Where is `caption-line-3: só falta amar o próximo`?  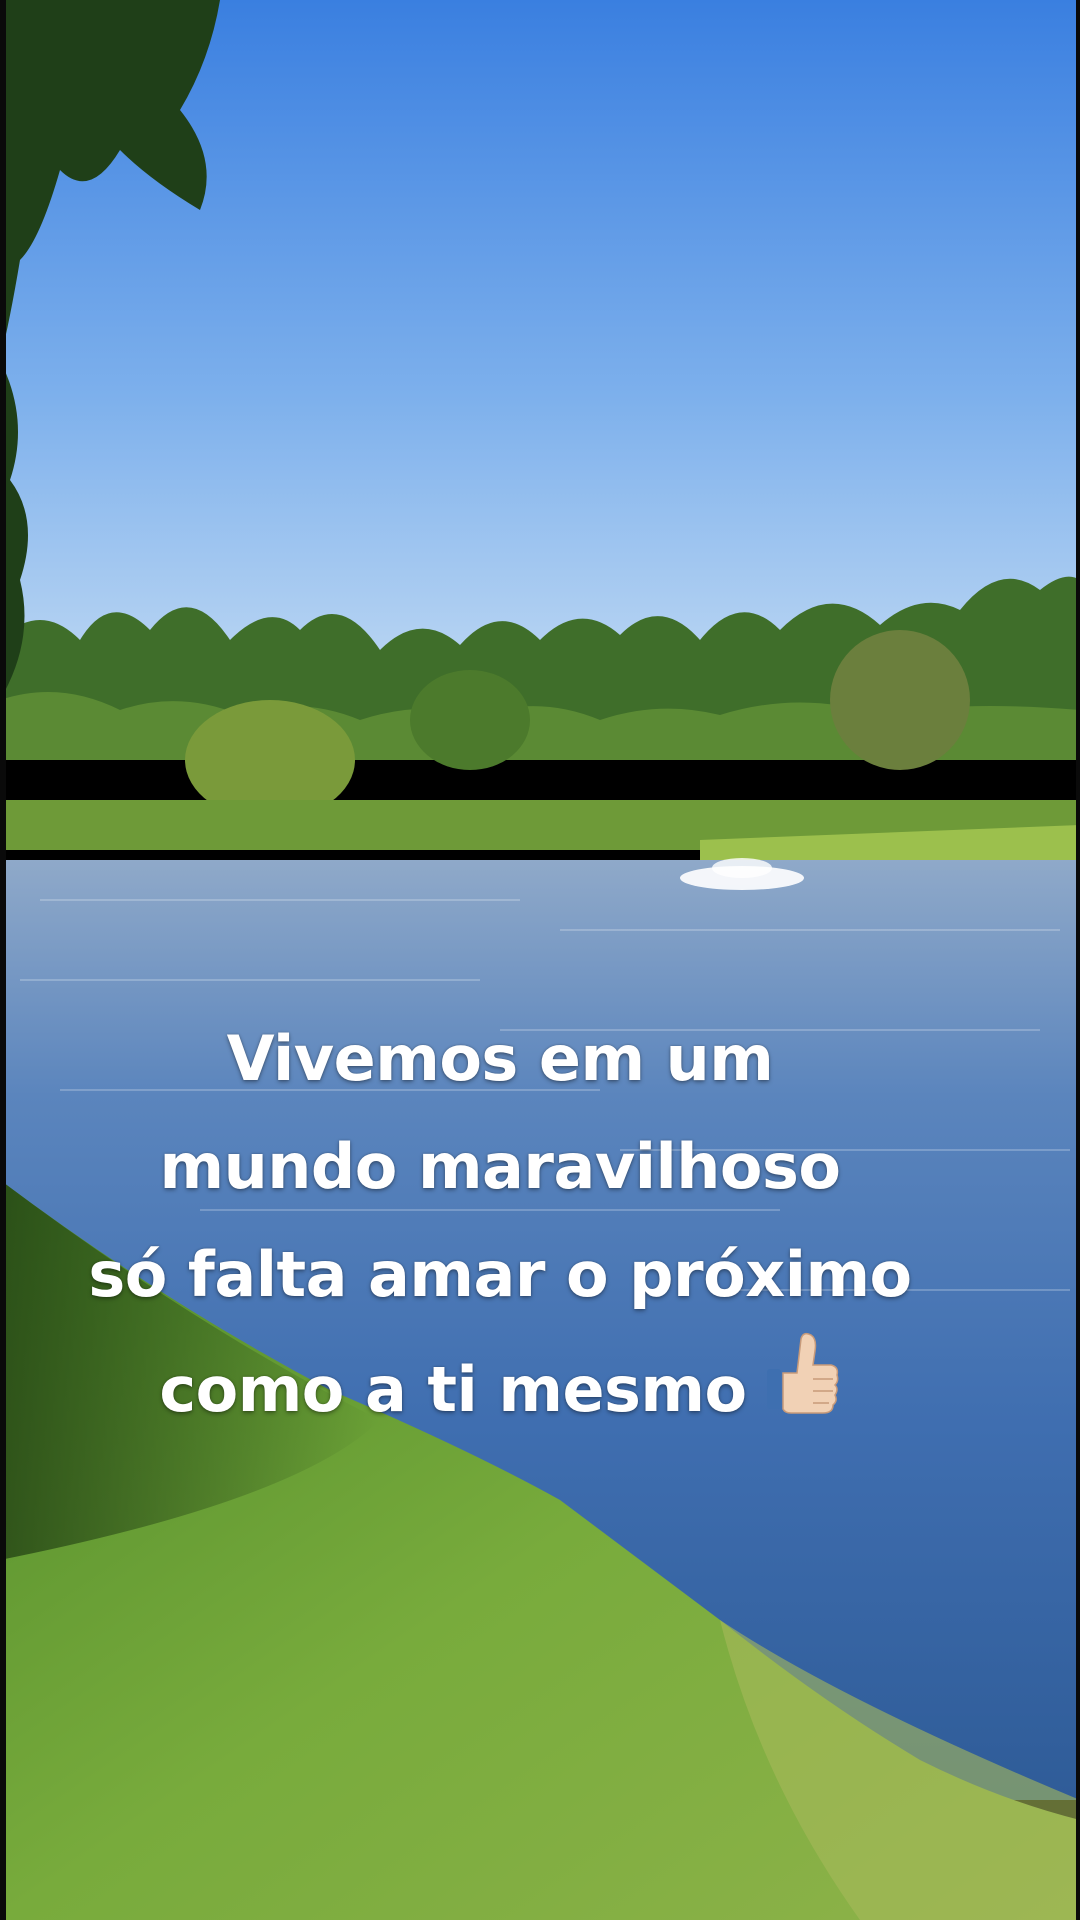 caption-line-3: só falta amar o próximo is located at coordinates (500, 1274).